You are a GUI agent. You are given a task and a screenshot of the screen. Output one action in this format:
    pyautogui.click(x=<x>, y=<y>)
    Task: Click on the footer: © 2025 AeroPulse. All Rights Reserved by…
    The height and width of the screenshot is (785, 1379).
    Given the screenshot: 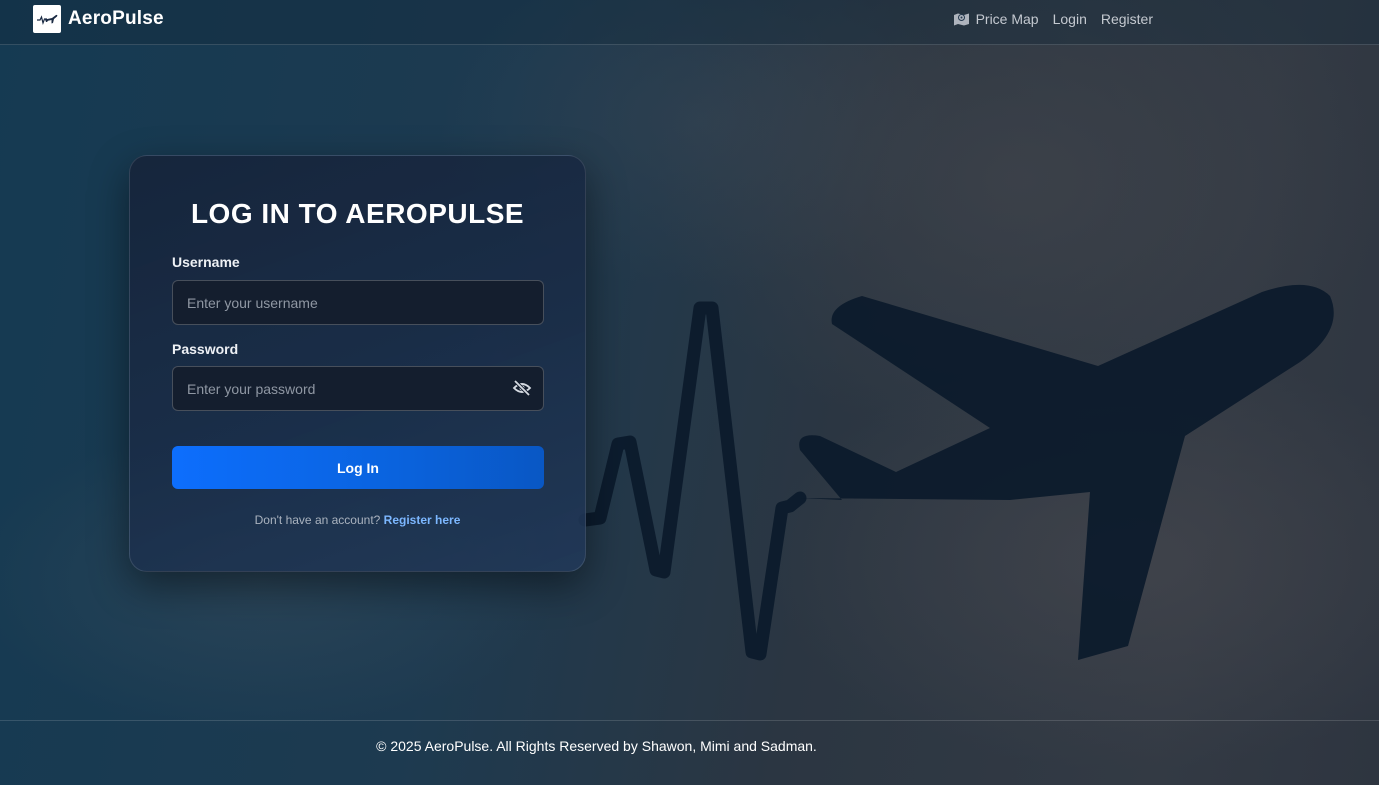 What is the action you would take?
    pyautogui.click(x=689, y=751)
    